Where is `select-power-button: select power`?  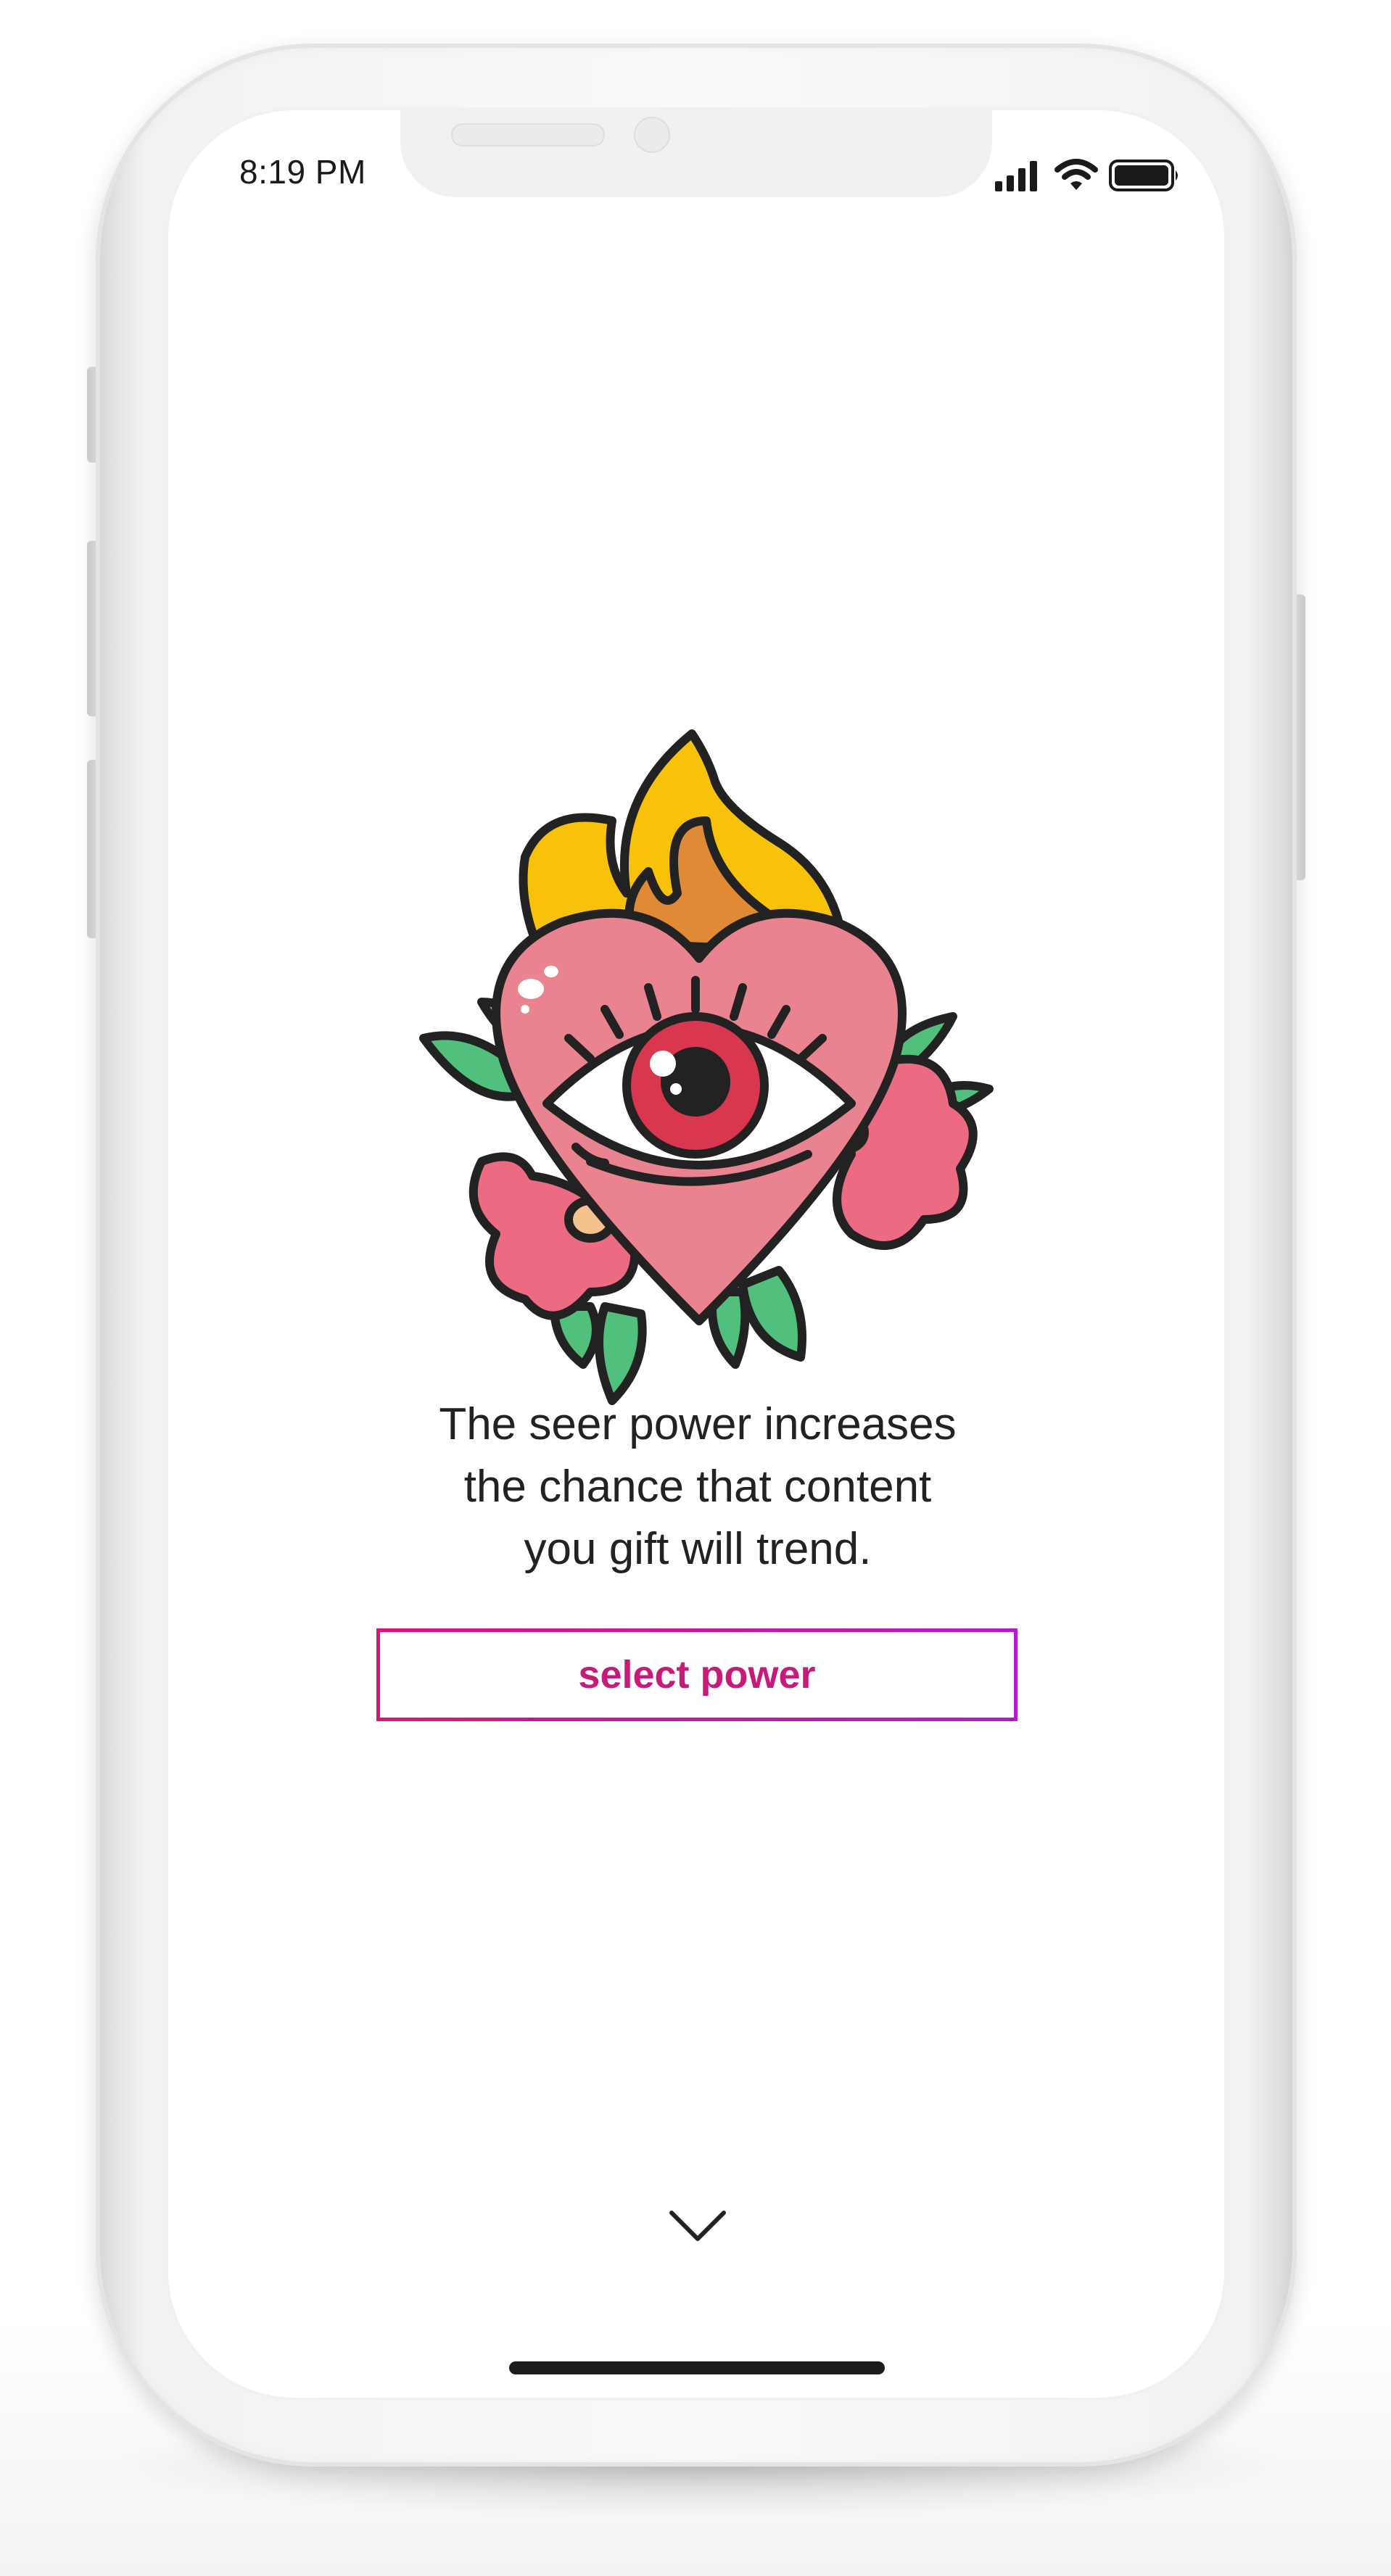
select-power-button: select power is located at coordinates (697, 1675).